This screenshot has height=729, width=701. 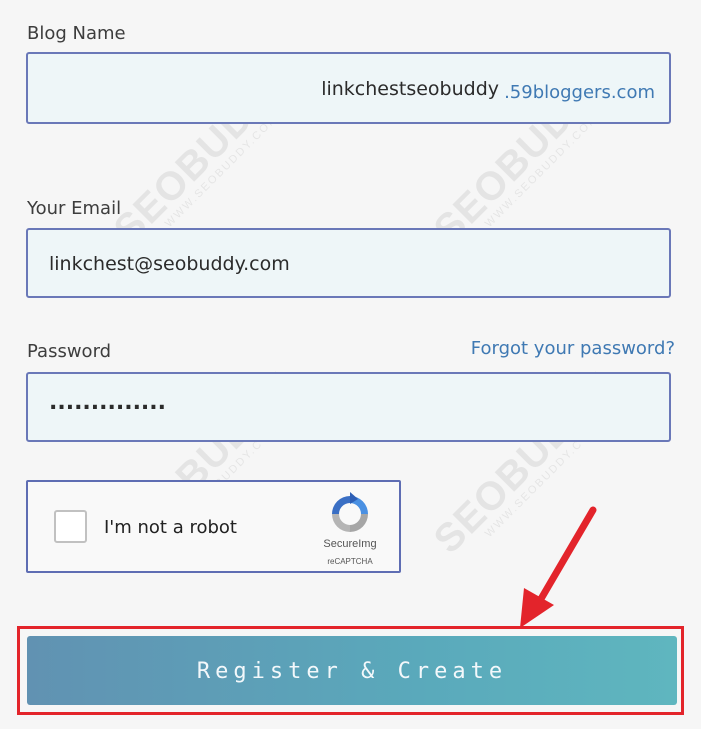 I want to click on blog-name-label: Blog Name, so click(x=76, y=33).